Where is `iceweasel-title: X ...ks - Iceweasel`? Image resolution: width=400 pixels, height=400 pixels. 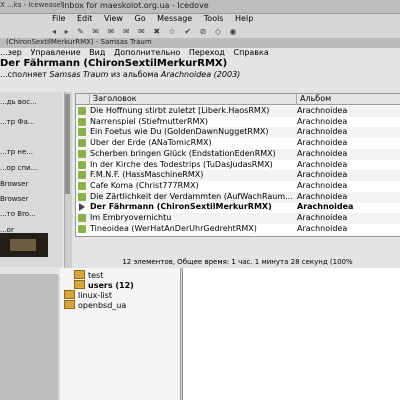
iceweasel-title: X ...ks - Iceweasel is located at coordinates (31, 5).